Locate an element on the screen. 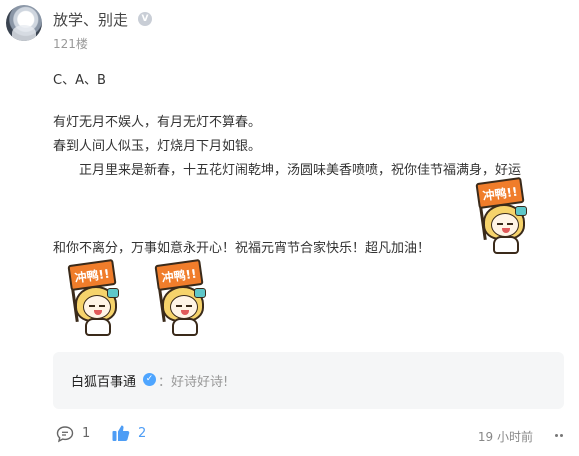 The height and width of the screenshot is (456, 579). like-count: 2 is located at coordinates (142, 433).